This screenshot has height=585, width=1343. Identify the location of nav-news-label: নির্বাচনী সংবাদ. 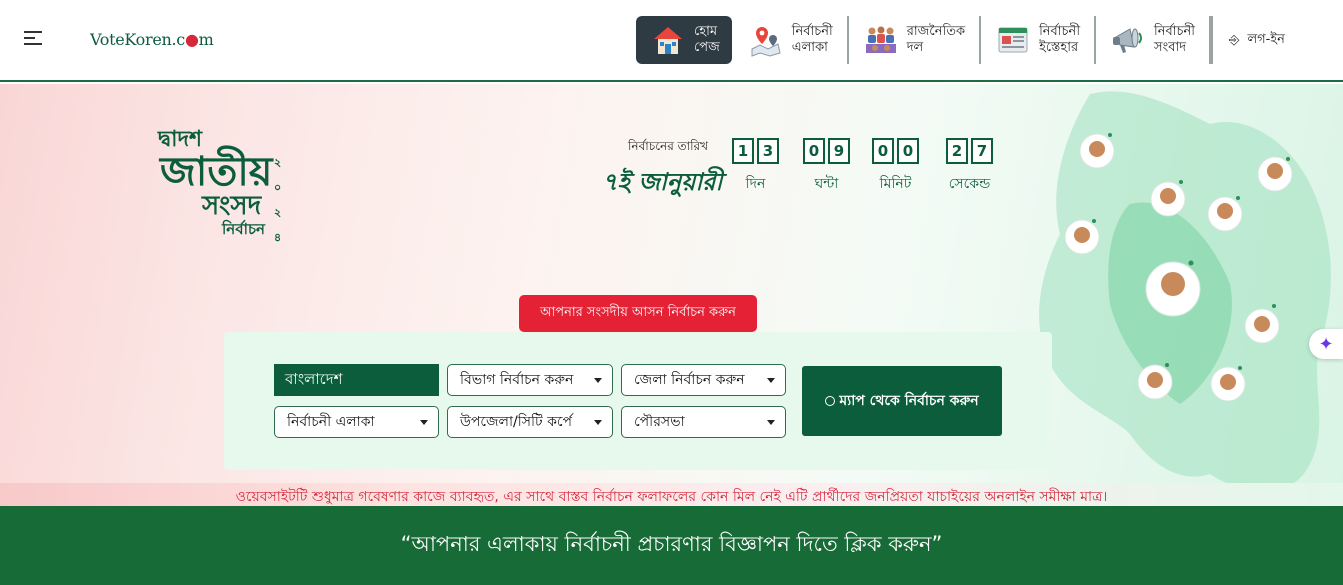
(1175, 39).